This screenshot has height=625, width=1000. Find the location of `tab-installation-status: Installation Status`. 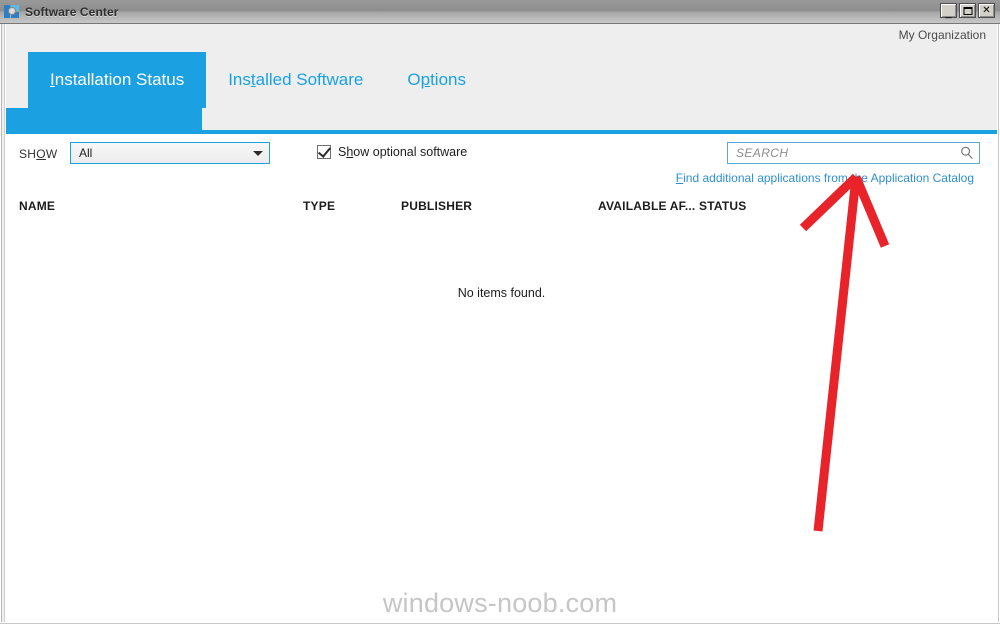

tab-installation-status: Installation Status is located at coordinates (117, 80).